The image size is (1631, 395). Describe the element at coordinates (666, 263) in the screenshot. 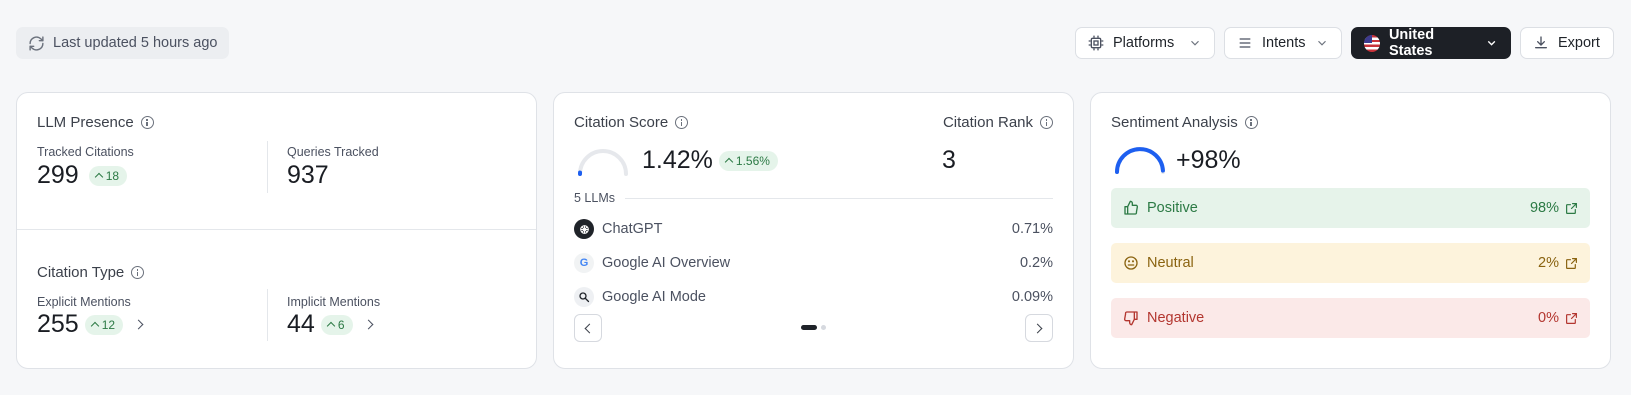

I see `llm-name: Google AI Overview` at that location.